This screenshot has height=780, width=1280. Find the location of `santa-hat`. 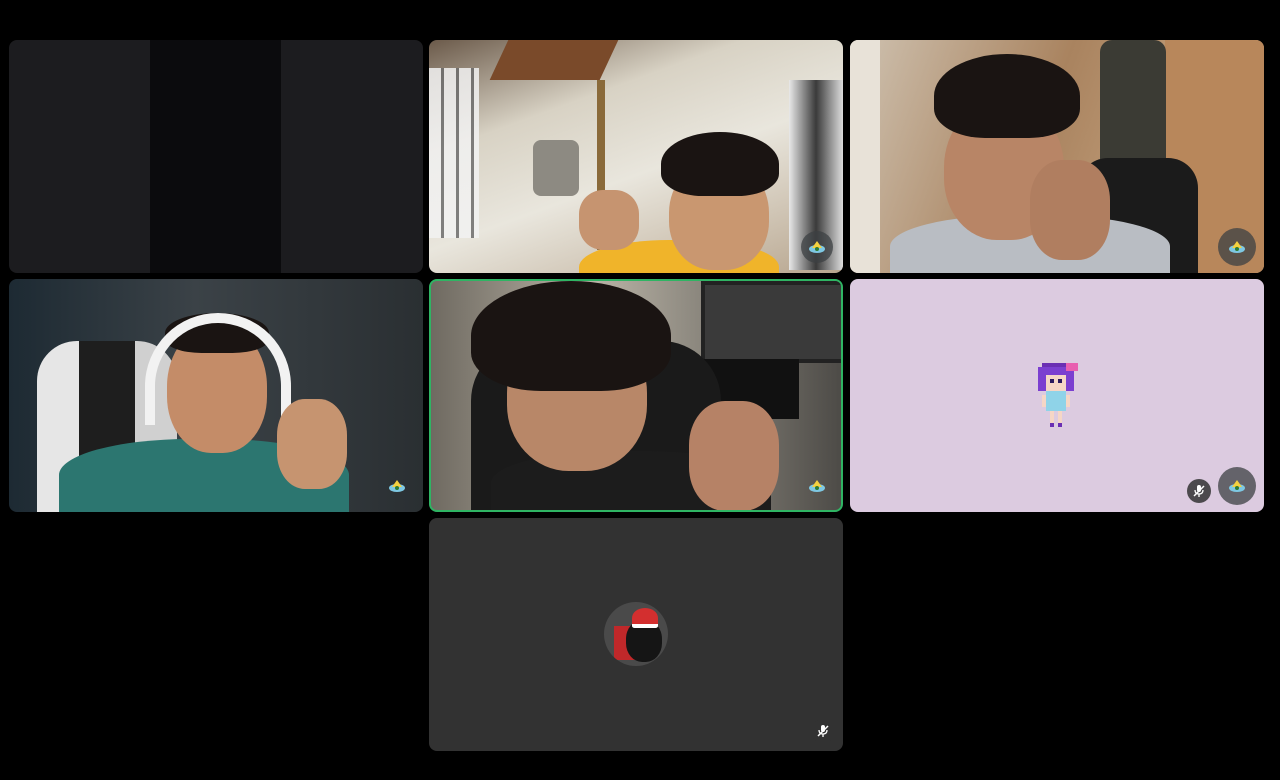

santa-hat is located at coordinates (645, 618).